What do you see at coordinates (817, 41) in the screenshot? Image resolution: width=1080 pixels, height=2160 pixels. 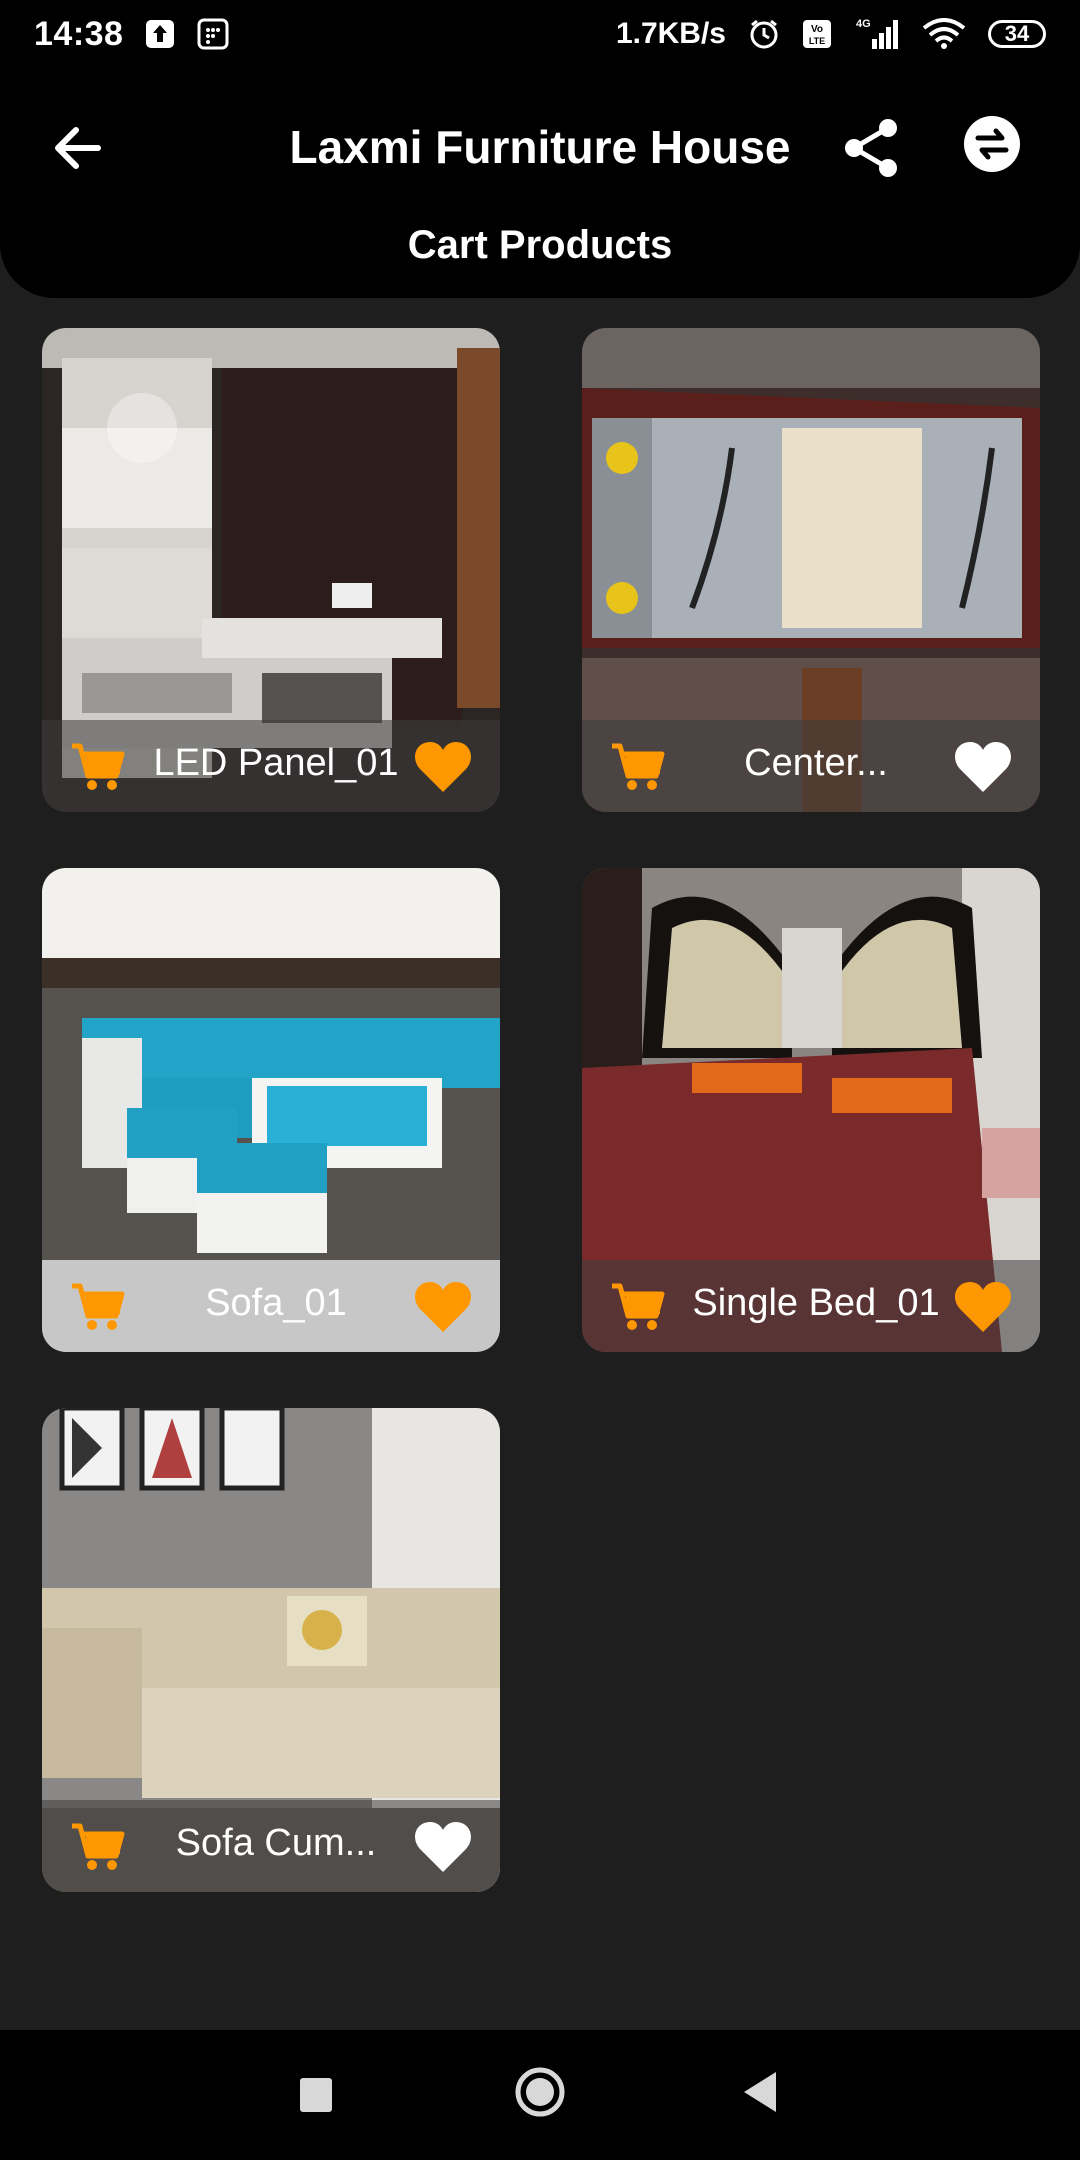 I see `svg-text: LTE` at bounding box center [817, 41].